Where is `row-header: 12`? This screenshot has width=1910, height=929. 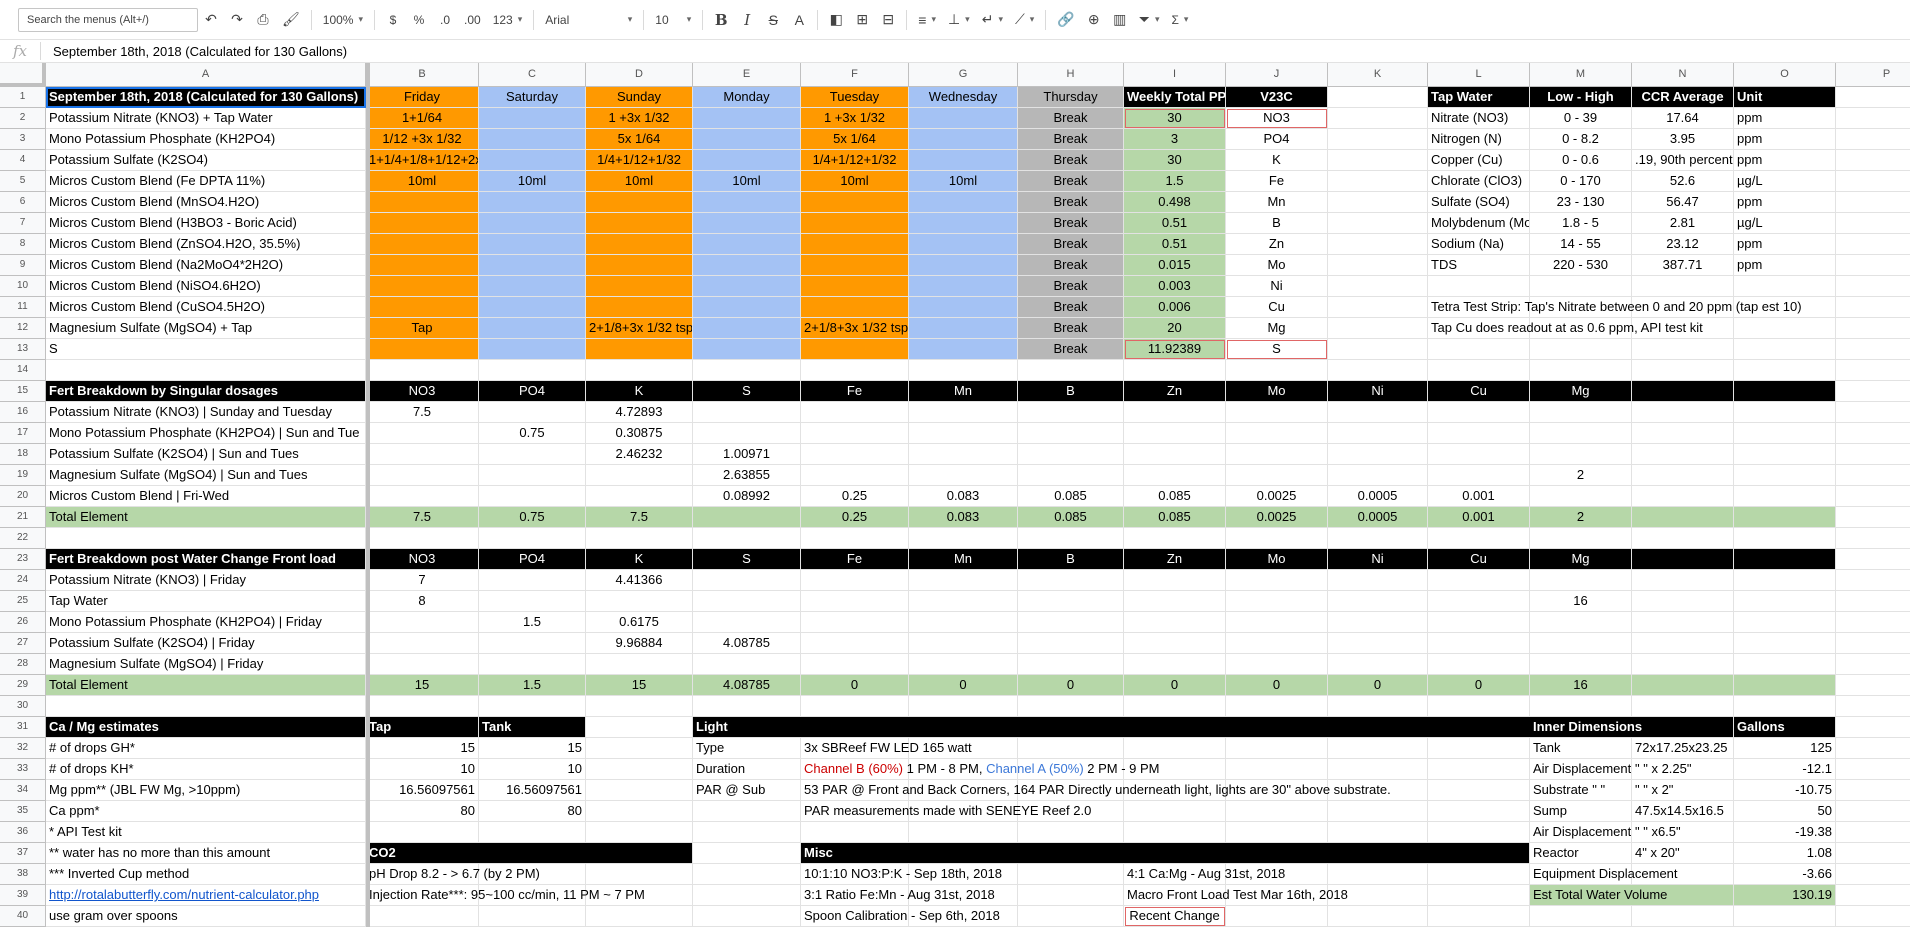 row-header: 12 is located at coordinates (23, 328).